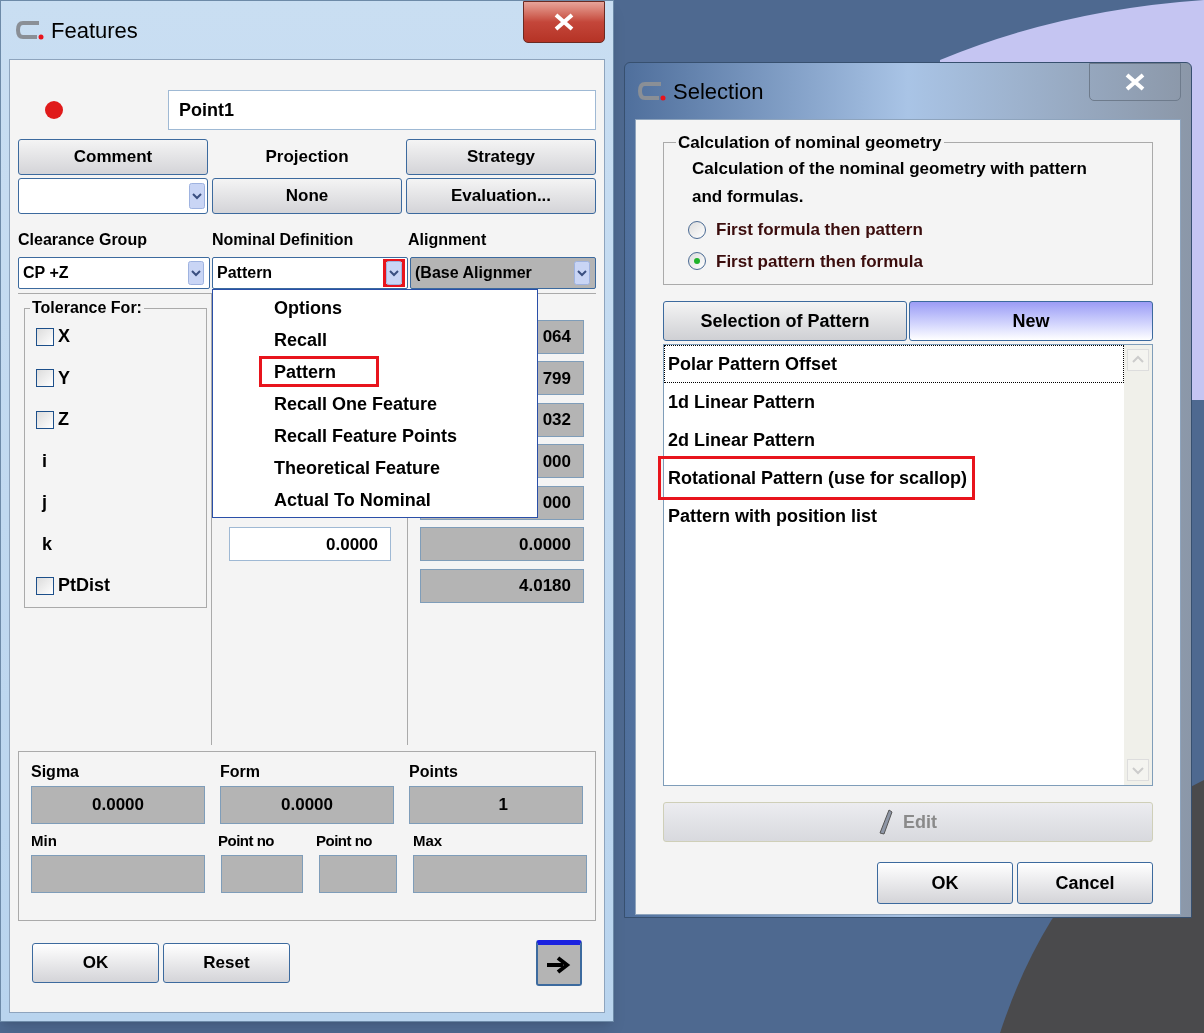 The width and height of the screenshot is (1204, 1033). What do you see at coordinates (83, 240) in the screenshot?
I see `clearance-group-label: Clearance Group` at bounding box center [83, 240].